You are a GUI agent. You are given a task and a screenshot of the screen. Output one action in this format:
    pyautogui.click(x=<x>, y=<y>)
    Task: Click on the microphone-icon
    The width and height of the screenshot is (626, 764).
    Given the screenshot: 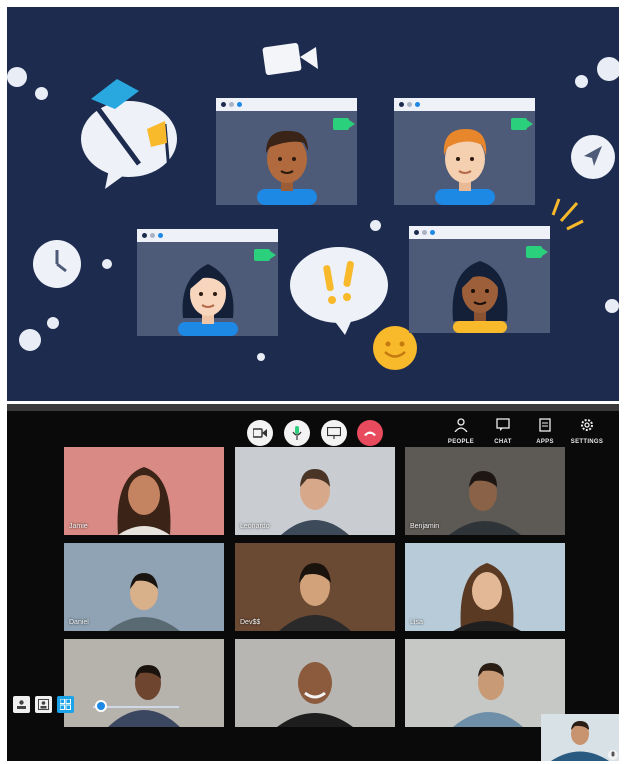 What is the action you would take?
    pyautogui.click(x=297, y=433)
    